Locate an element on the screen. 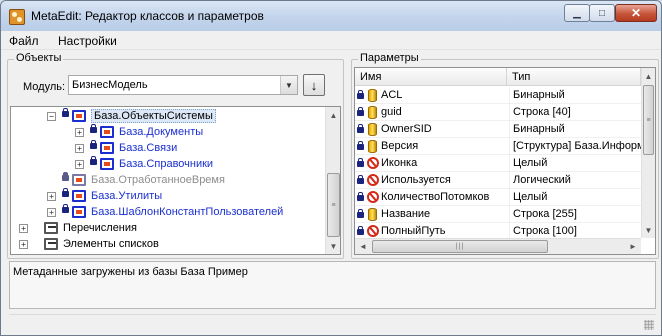 The width and height of the screenshot is (662, 336). param-name: Версия is located at coordinates (400, 146).